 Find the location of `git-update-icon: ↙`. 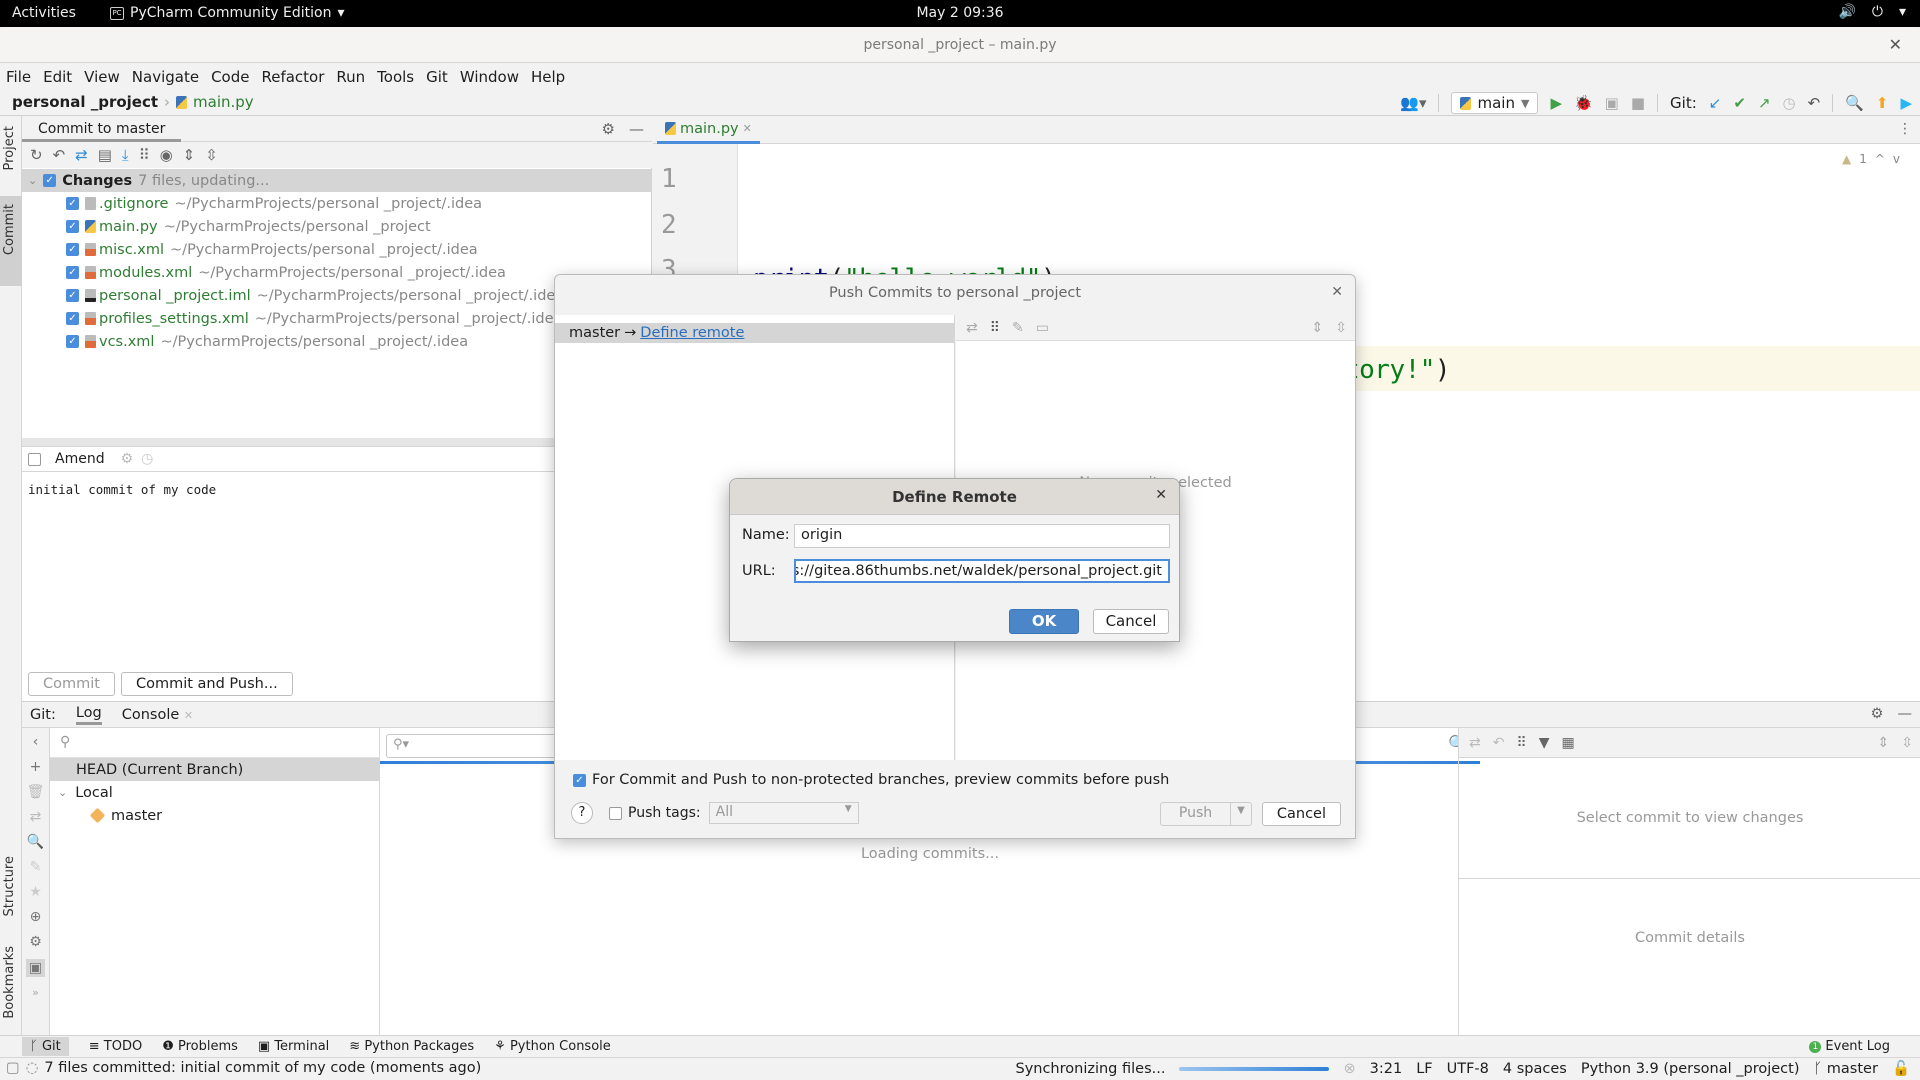

git-update-icon: ↙ is located at coordinates (1715, 103).